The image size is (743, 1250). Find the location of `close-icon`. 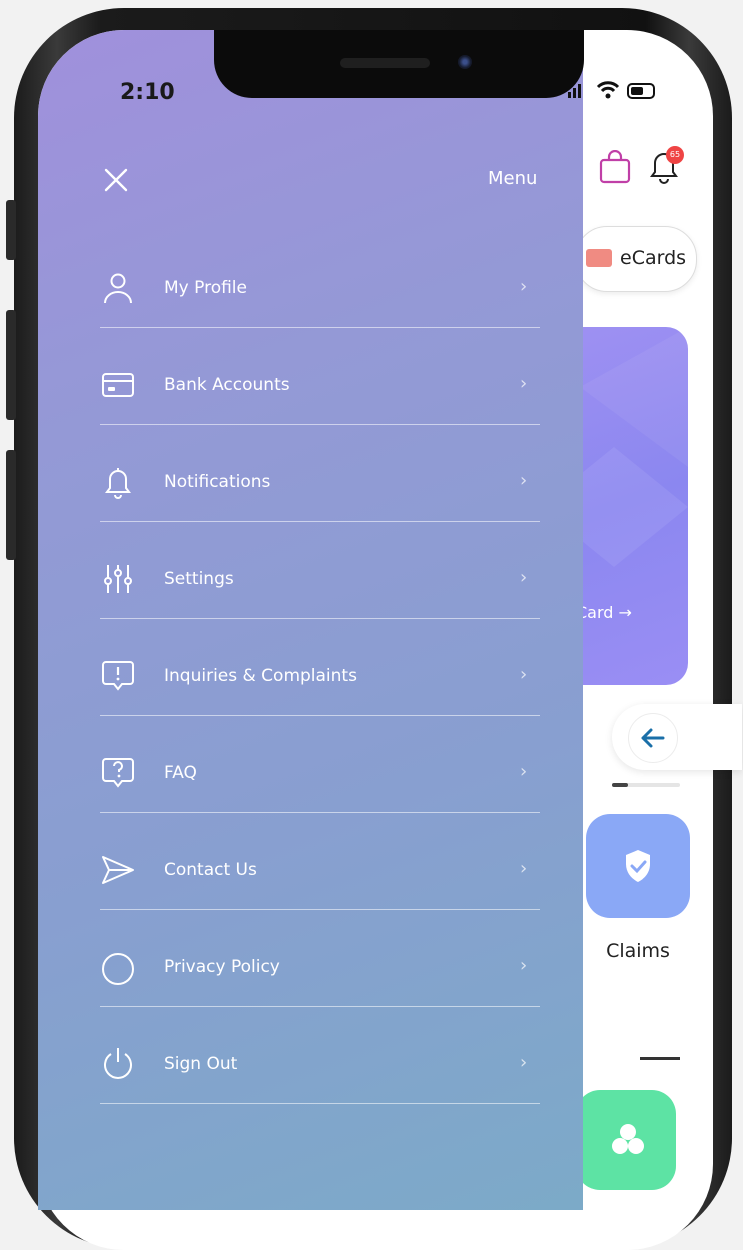

close-icon is located at coordinates (116, 180).